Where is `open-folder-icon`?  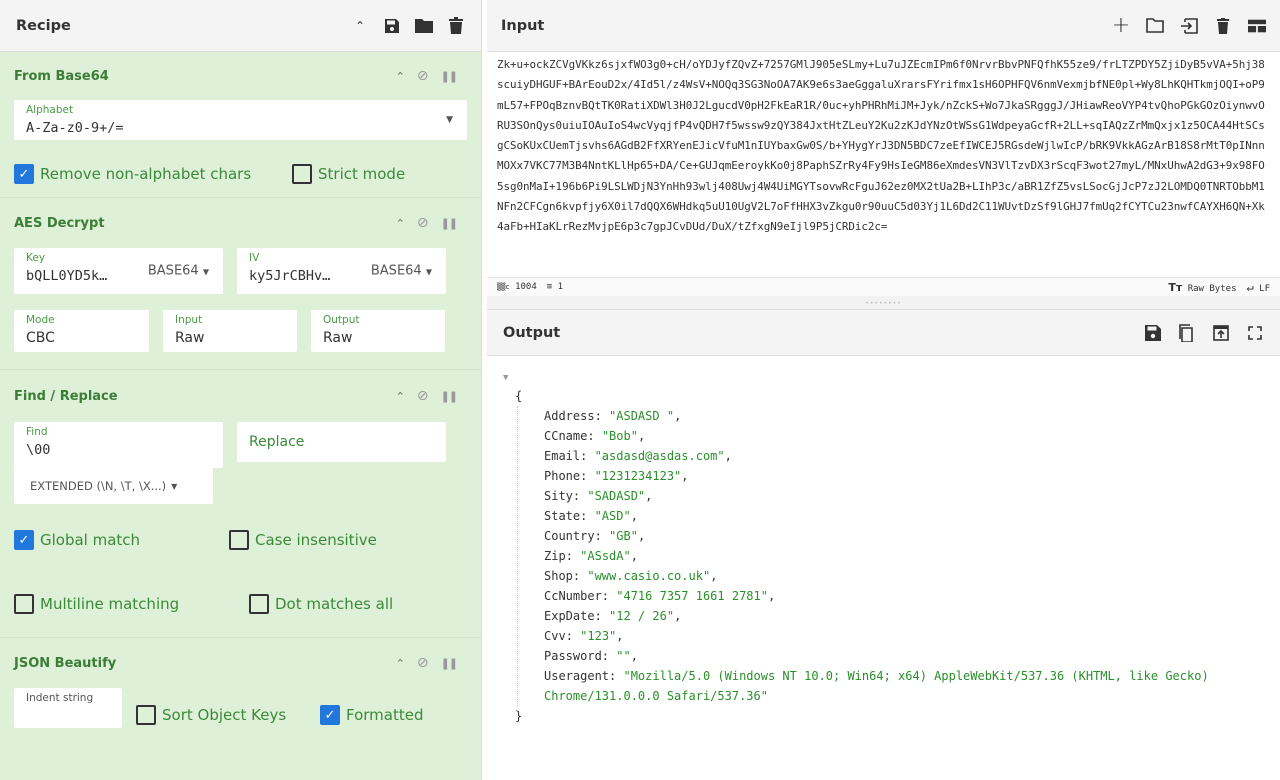
open-folder-icon is located at coordinates (1155, 26).